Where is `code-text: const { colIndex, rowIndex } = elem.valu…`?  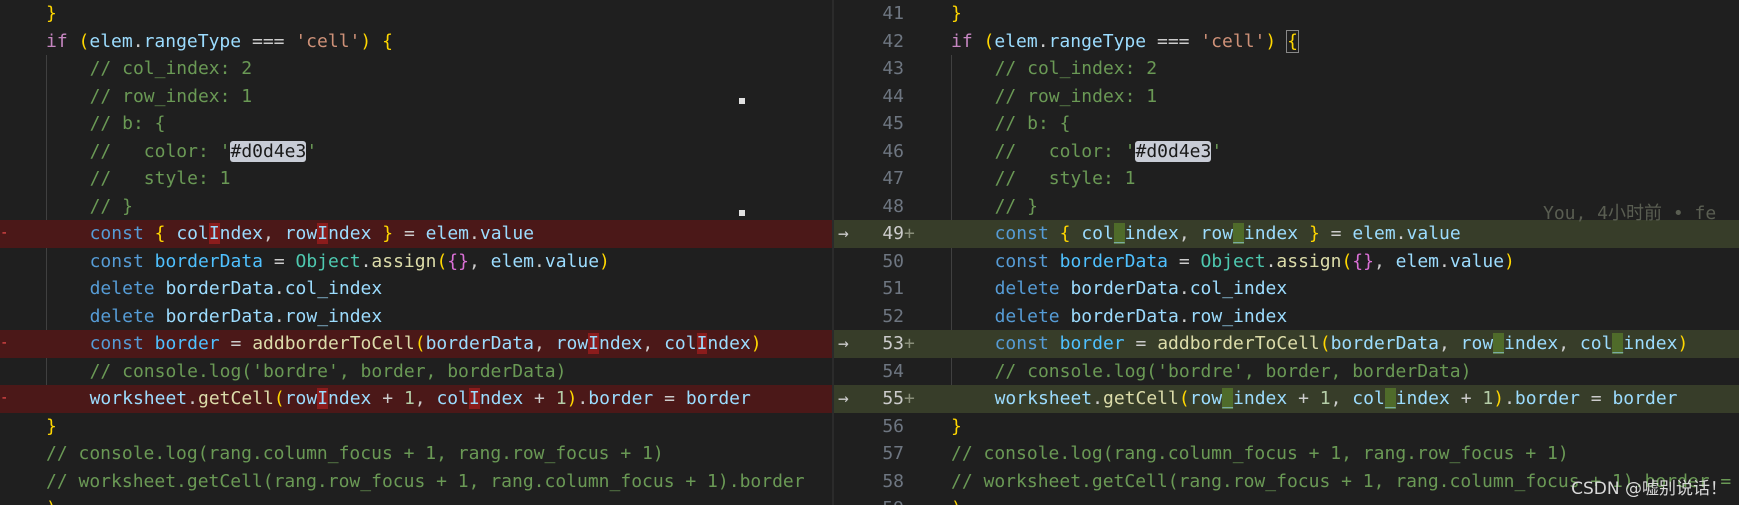
code-text: const { colIndex, rowIndex } = elem.valu… is located at coordinates (312, 233).